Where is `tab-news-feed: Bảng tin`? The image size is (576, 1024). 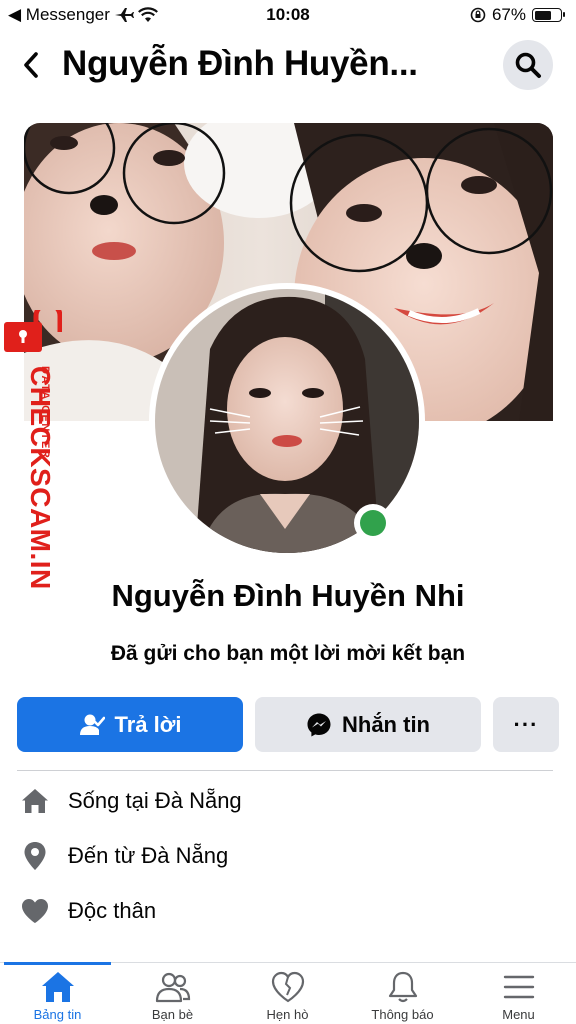 tab-news-feed: Bảng tin is located at coordinates (57, 996).